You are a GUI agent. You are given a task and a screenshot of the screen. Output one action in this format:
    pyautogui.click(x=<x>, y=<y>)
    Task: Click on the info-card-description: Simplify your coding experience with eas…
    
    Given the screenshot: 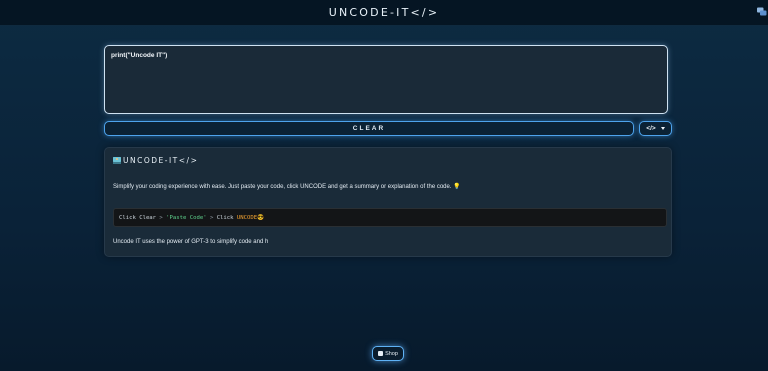 What is the action you would take?
    pyautogui.click(x=287, y=186)
    